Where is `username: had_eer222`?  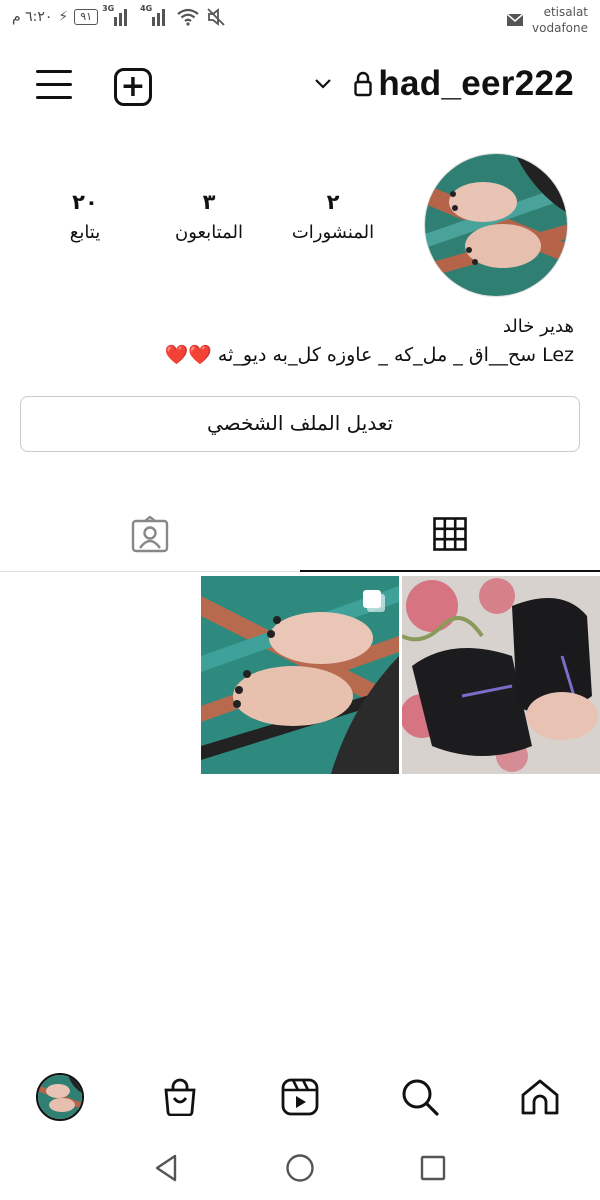 username: had_eer222 is located at coordinates (476, 83).